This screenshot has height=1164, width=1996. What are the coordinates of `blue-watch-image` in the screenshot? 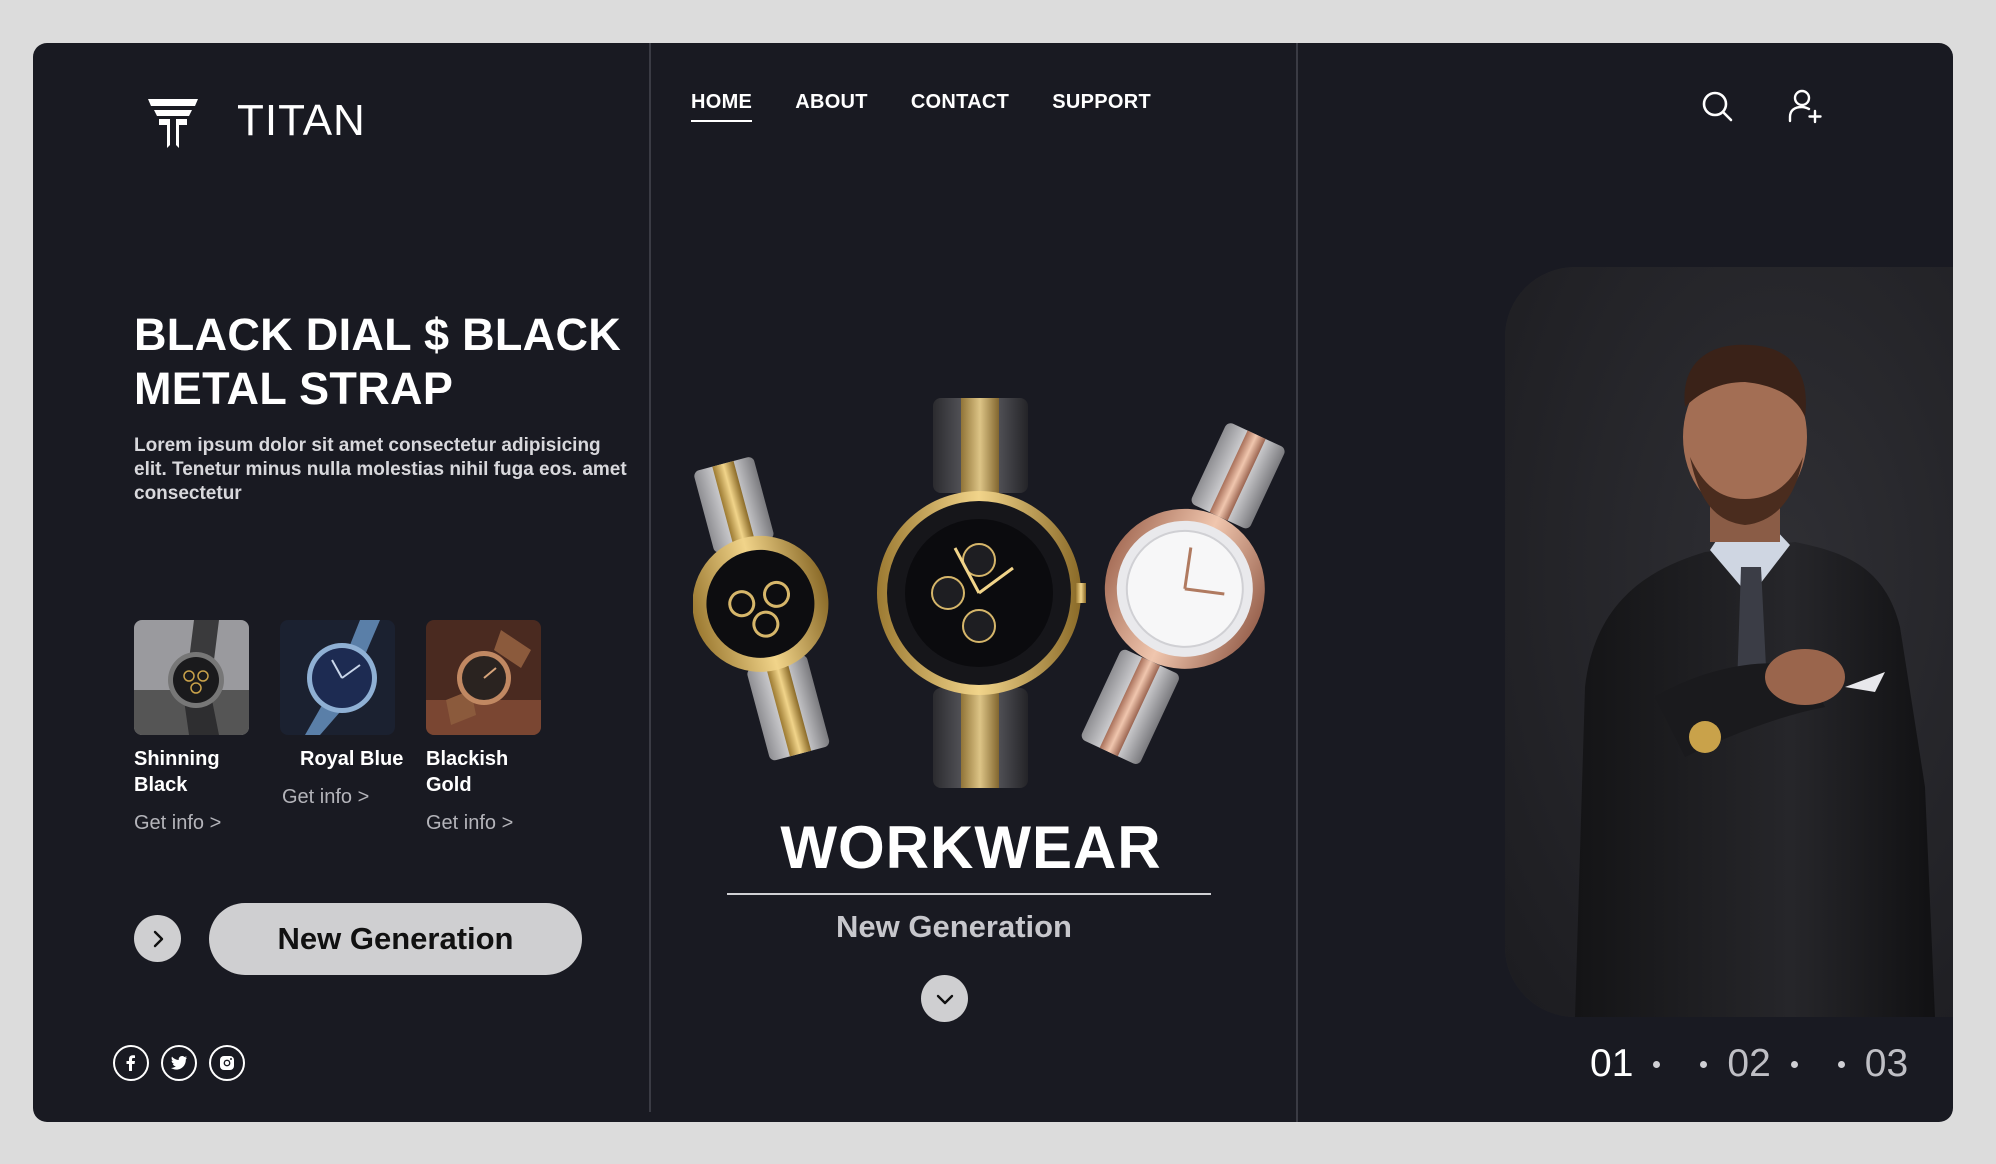 It's located at (337, 677).